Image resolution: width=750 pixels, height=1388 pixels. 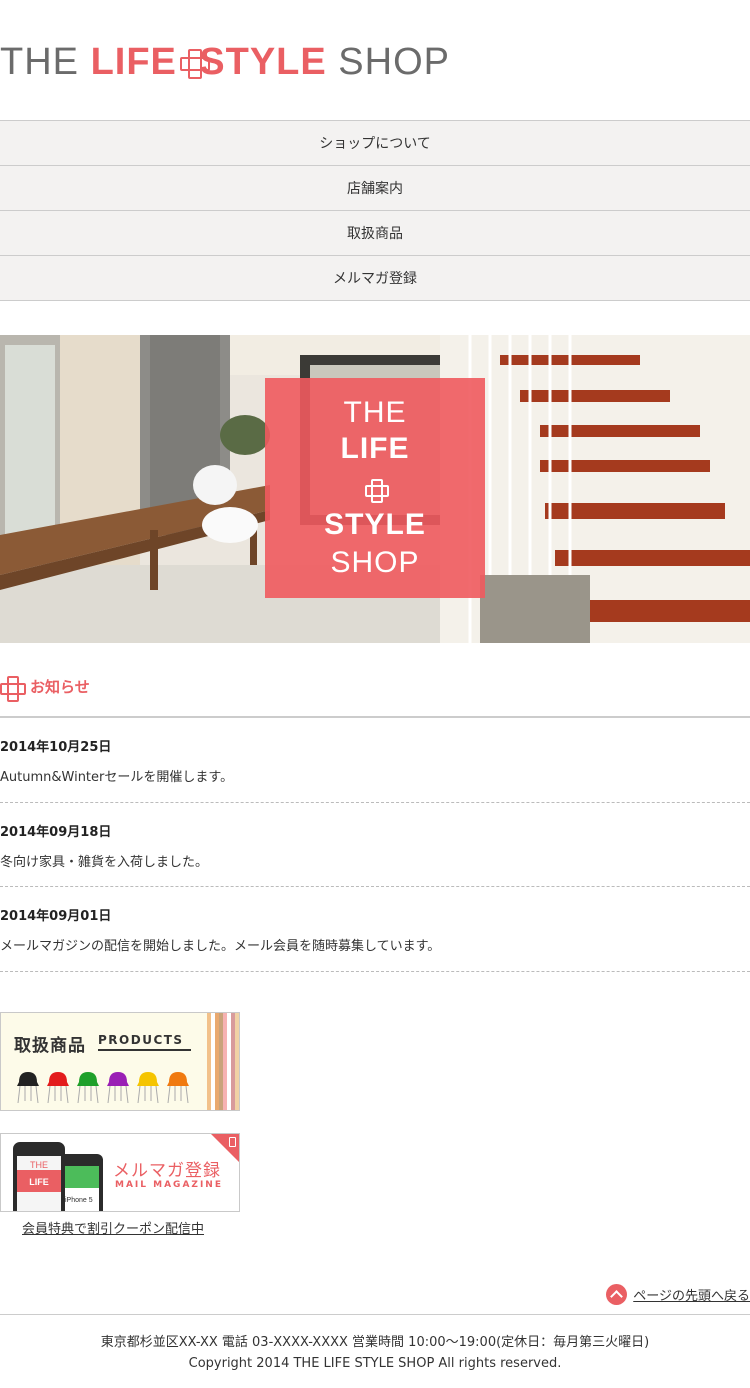 What do you see at coordinates (39, 61) in the screenshot?
I see `logo-the: THE` at bounding box center [39, 61].